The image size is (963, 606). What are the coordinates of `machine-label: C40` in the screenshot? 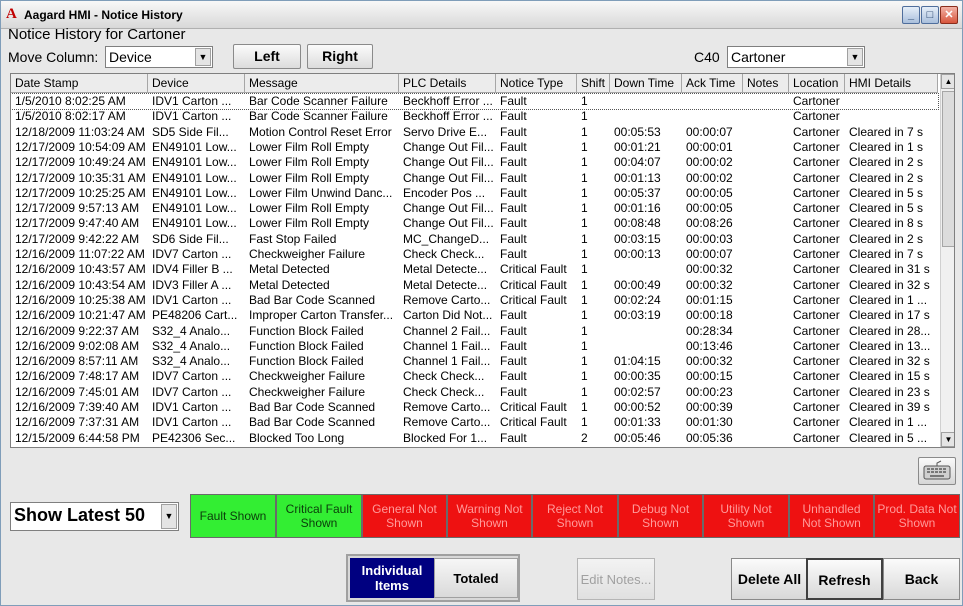 It's located at (707, 57).